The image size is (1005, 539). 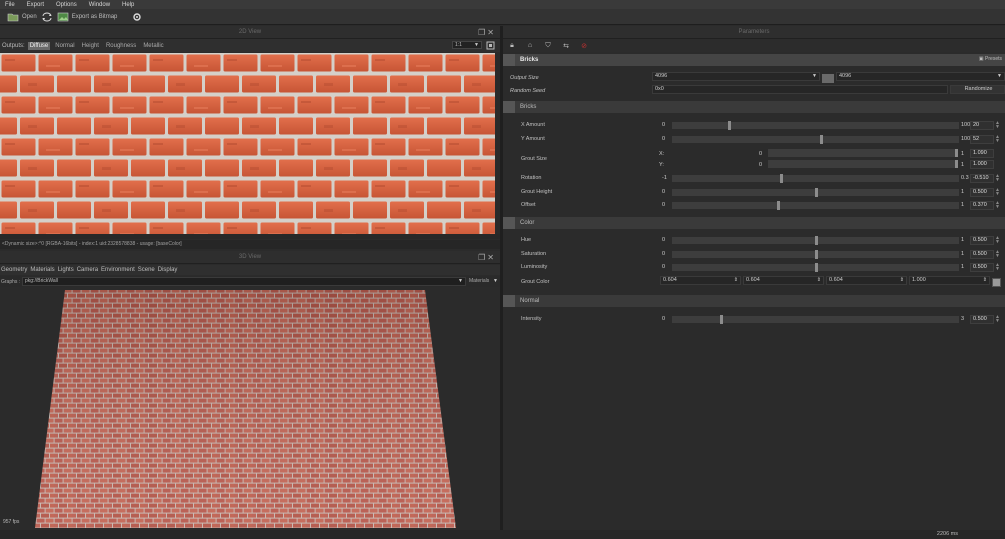 What do you see at coordinates (863, 153) in the screenshot?
I see `grout-size-x-slider` at bounding box center [863, 153].